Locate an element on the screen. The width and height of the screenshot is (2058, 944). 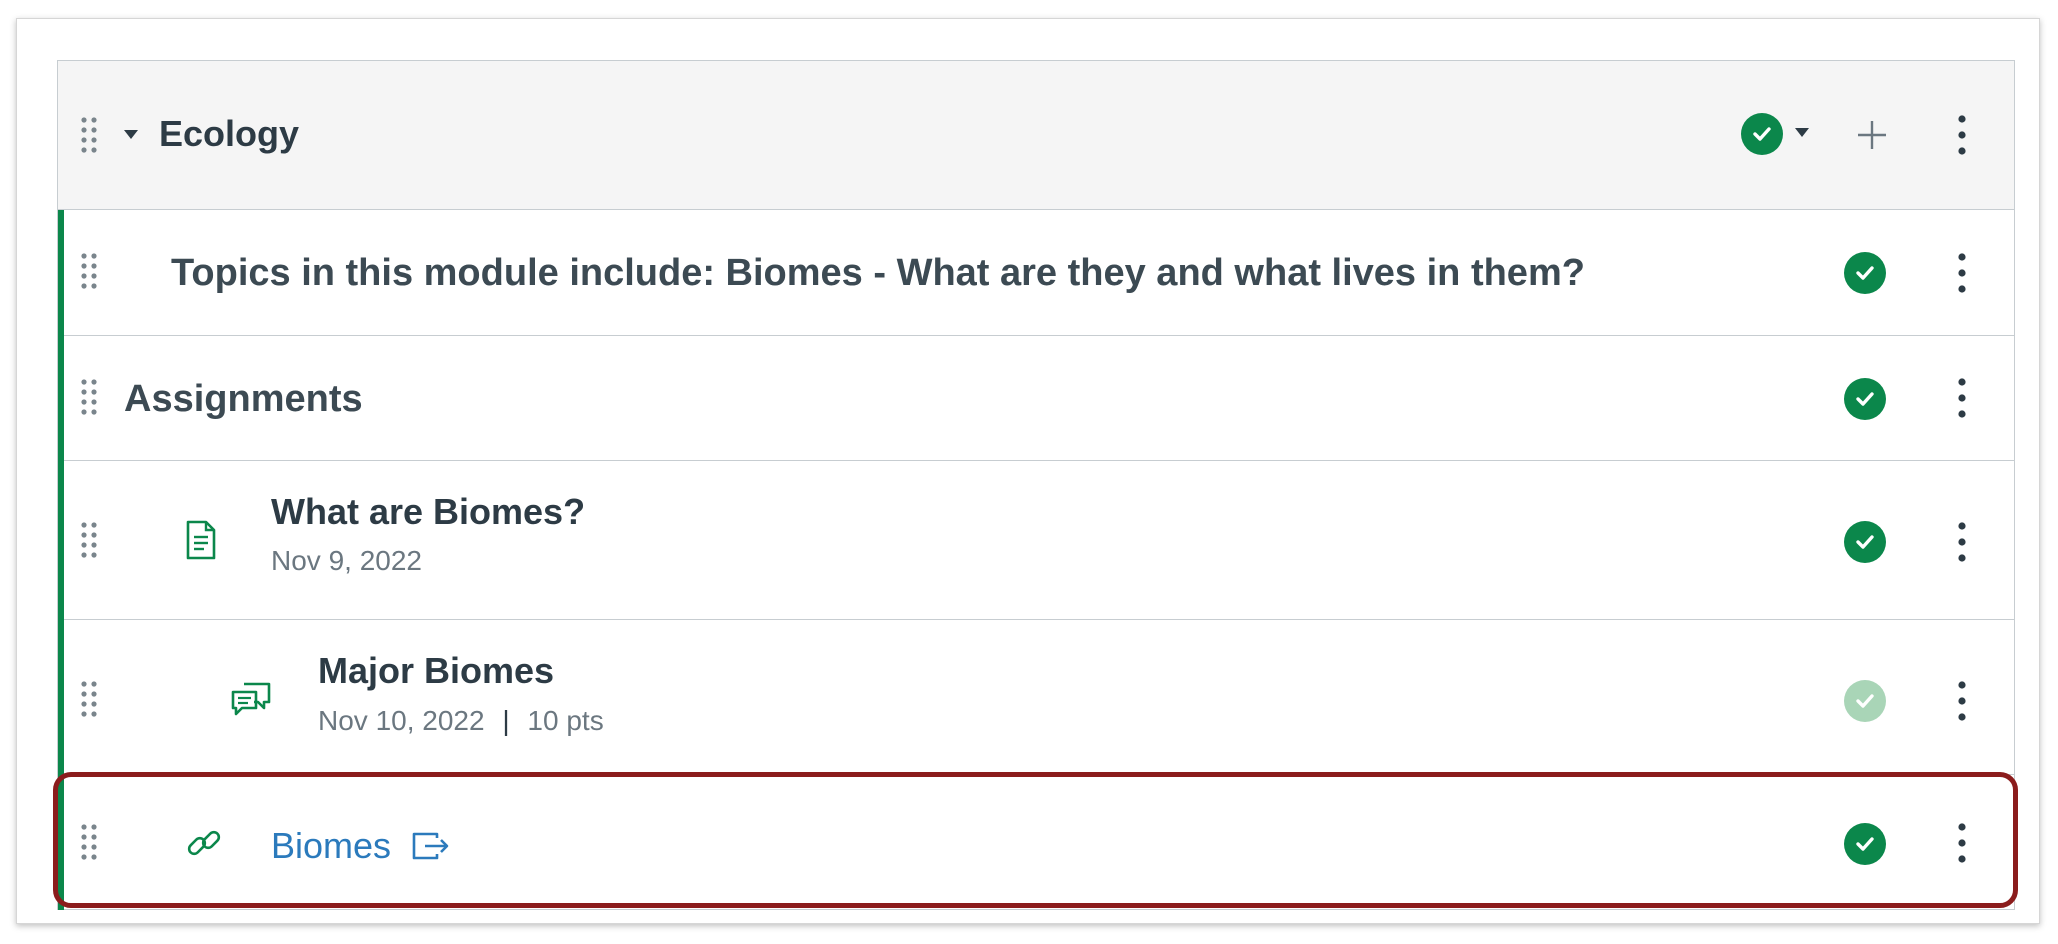
publish-menu-caret-icon is located at coordinates (1802, 132).